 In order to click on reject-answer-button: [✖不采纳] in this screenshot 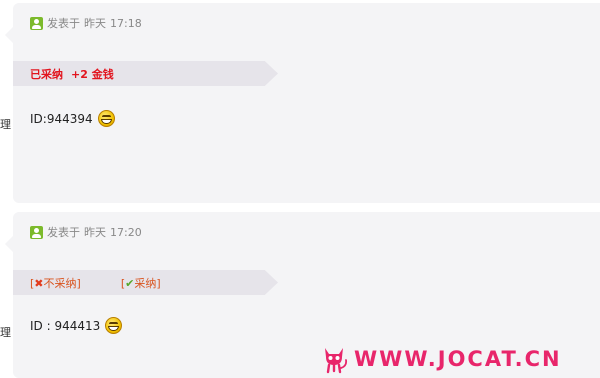, I will do `click(55, 283)`.